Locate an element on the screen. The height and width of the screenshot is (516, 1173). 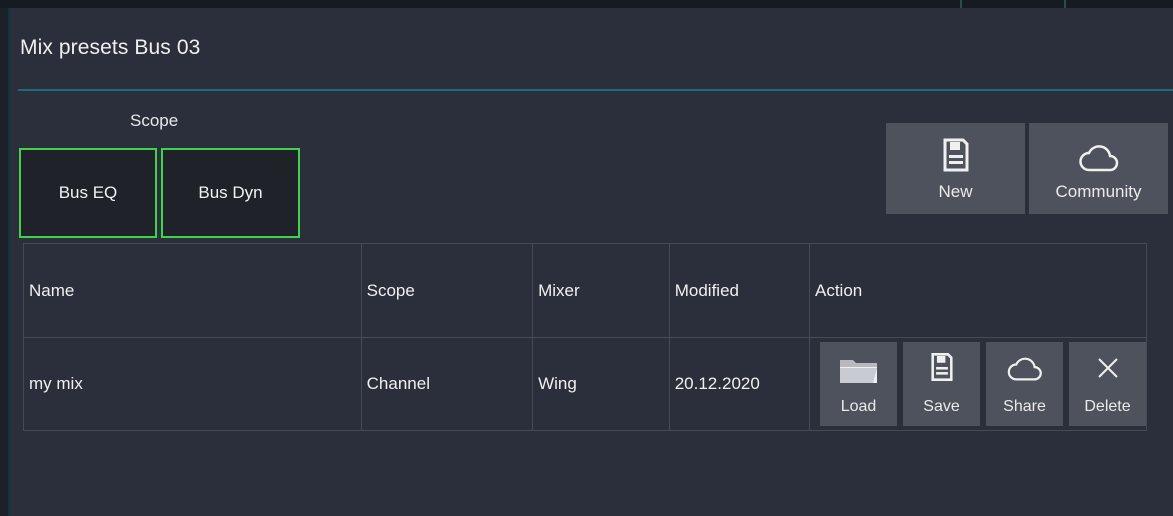
folder-icon is located at coordinates (859, 373).